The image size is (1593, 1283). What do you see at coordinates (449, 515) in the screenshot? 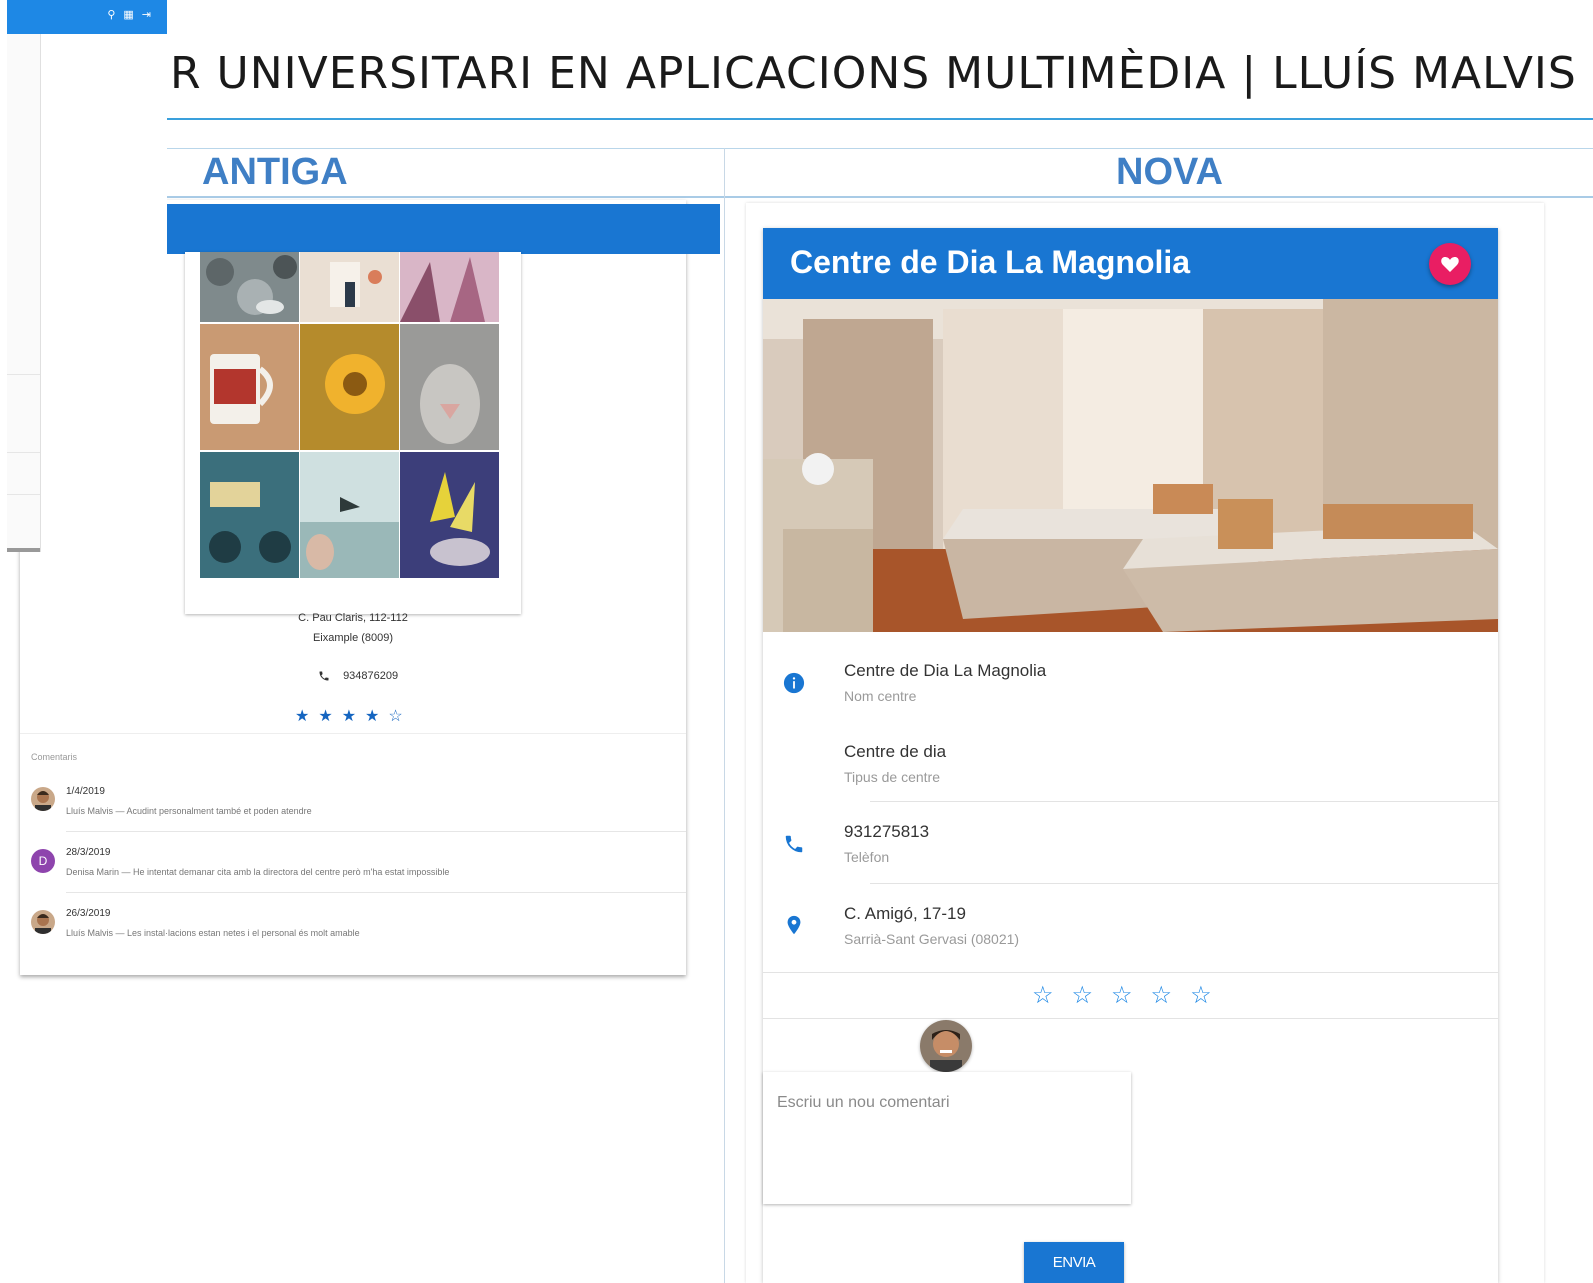
I see `grid-photo-flowers` at bounding box center [449, 515].